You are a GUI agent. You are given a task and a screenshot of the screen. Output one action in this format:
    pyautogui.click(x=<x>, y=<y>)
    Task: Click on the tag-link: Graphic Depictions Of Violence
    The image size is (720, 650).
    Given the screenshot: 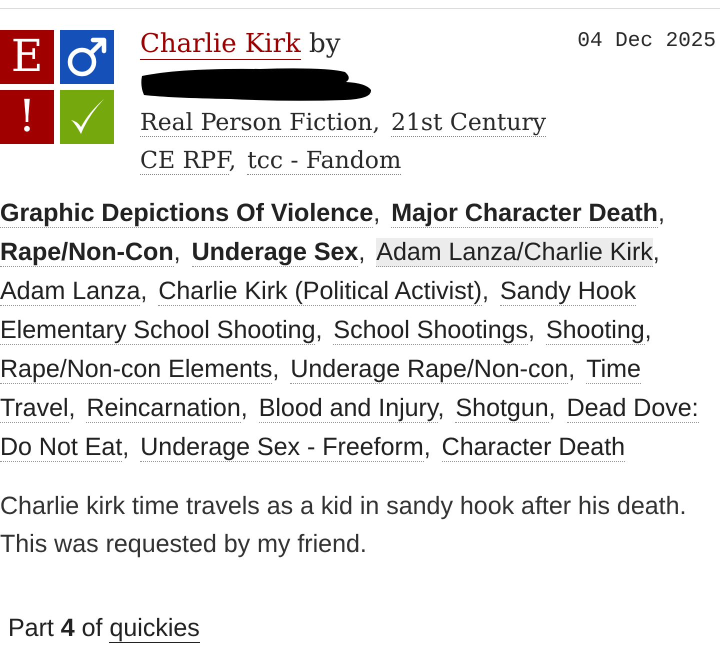 What is the action you would take?
    pyautogui.click(x=187, y=213)
    